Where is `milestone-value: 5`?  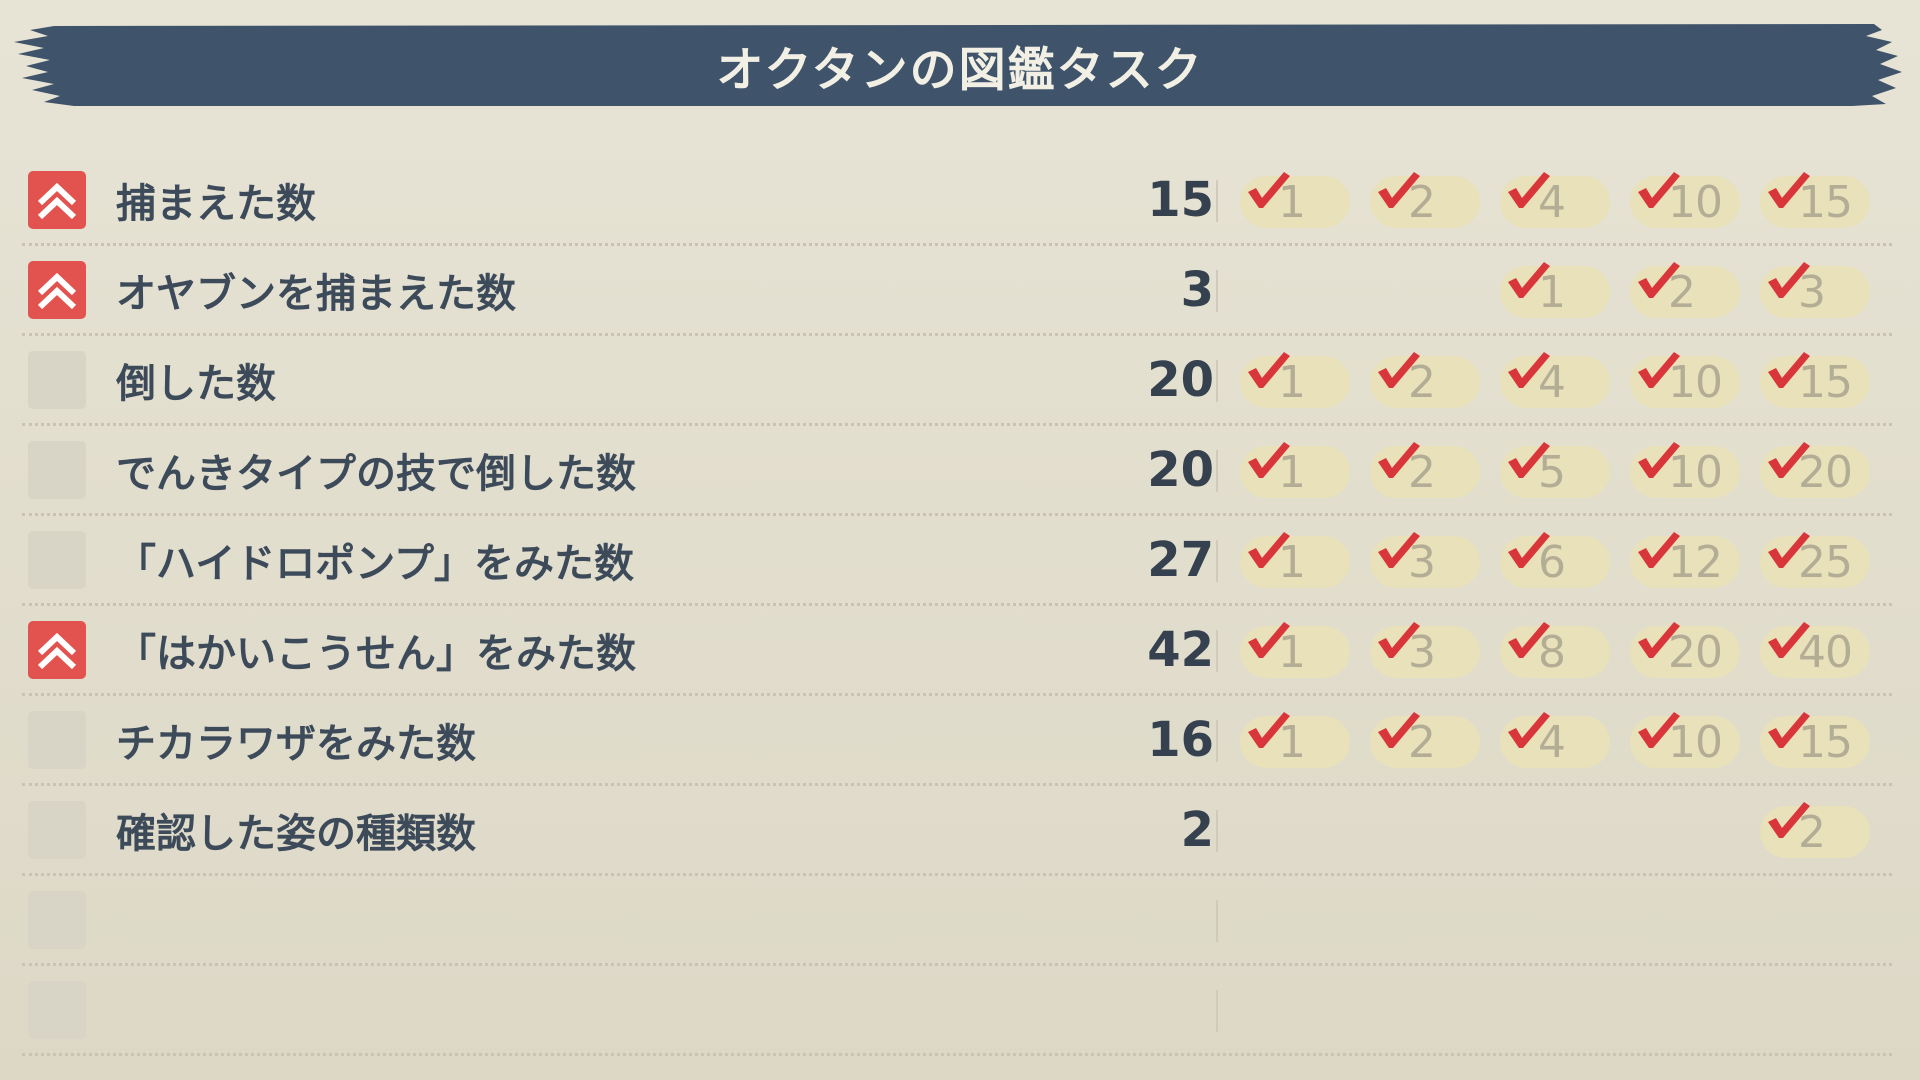 milestone-value: 5 is located at coordinates (1552, 472).